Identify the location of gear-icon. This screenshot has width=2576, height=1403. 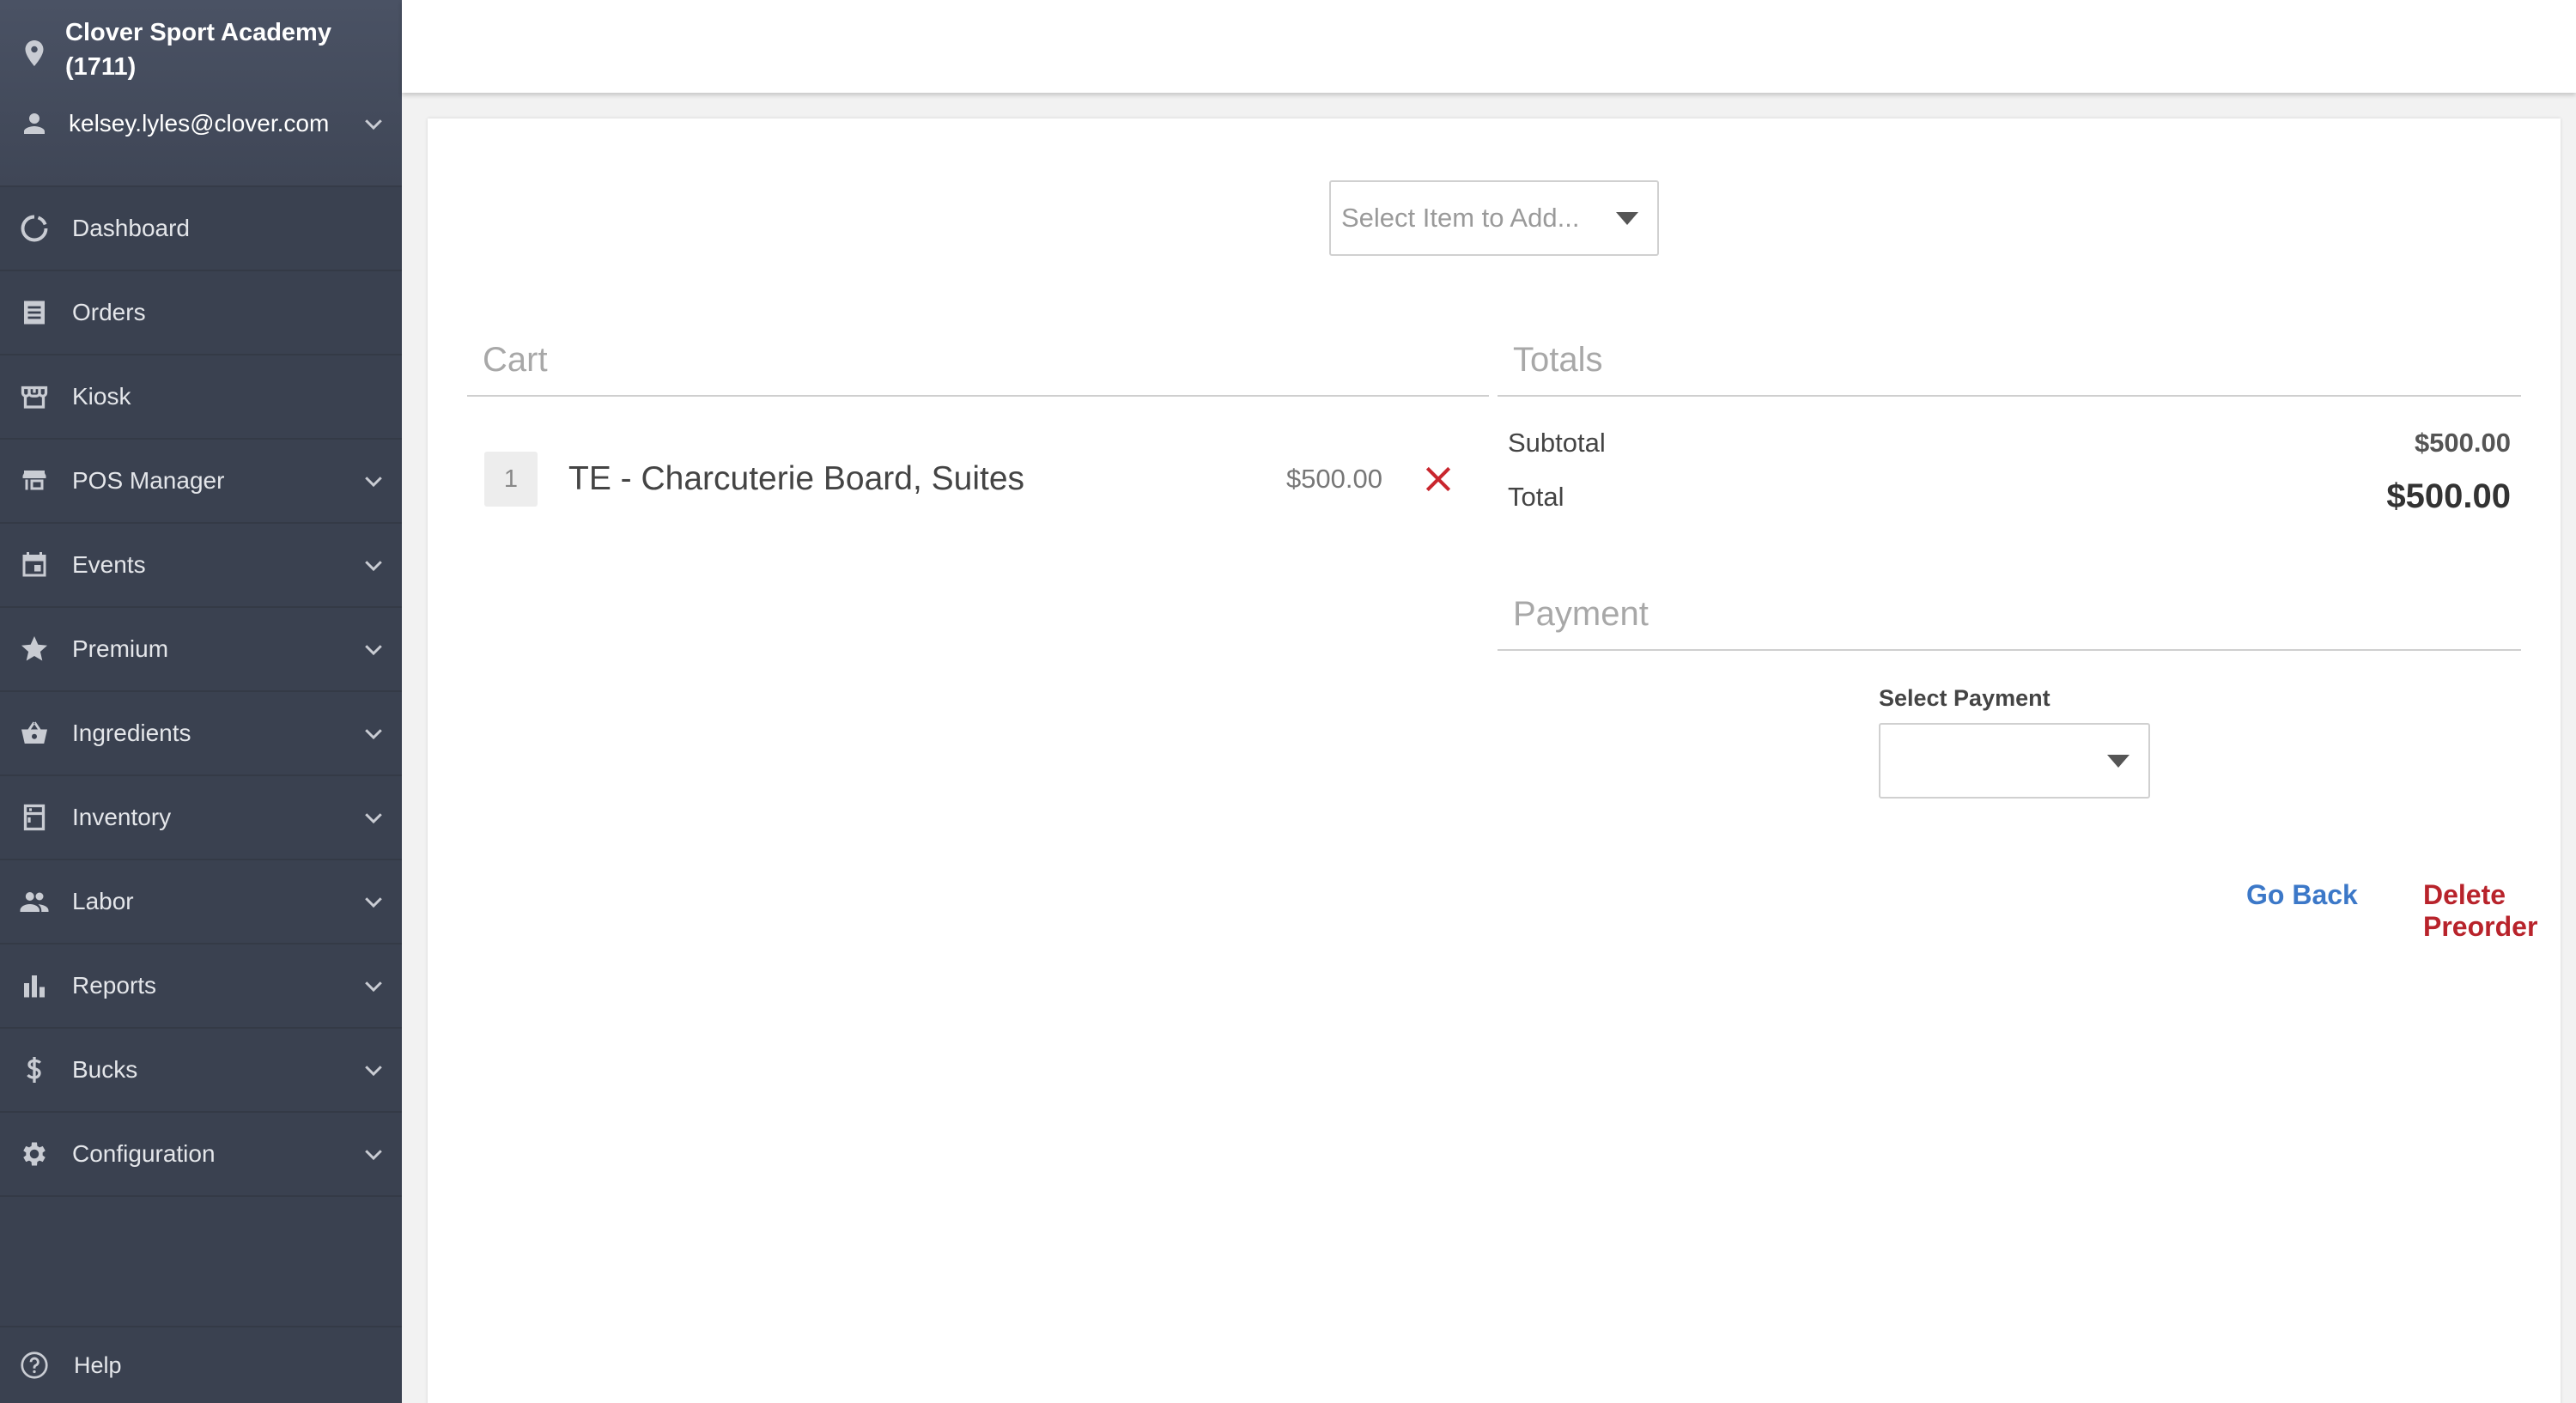
(34, 1154).